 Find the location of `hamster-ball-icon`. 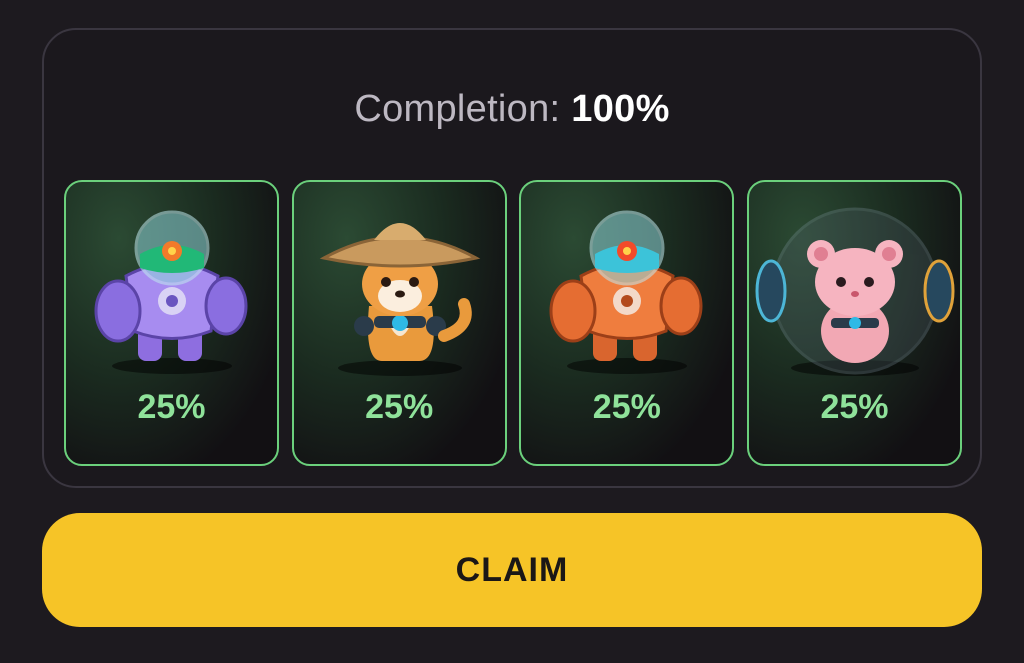

hamster-ball-icon is located at coordinates (855, 291).